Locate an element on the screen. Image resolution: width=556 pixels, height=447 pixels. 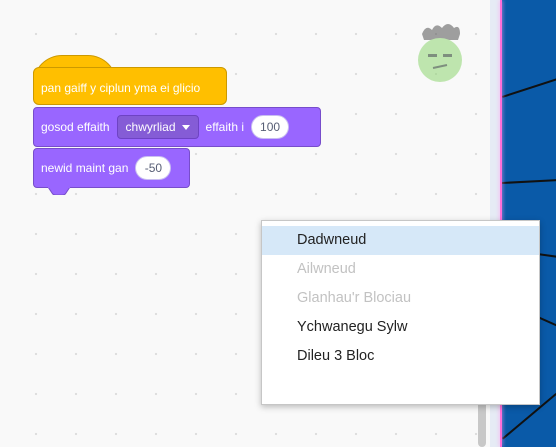
effect-dropdown: chwyrliad is located at coordinates (157, 127).